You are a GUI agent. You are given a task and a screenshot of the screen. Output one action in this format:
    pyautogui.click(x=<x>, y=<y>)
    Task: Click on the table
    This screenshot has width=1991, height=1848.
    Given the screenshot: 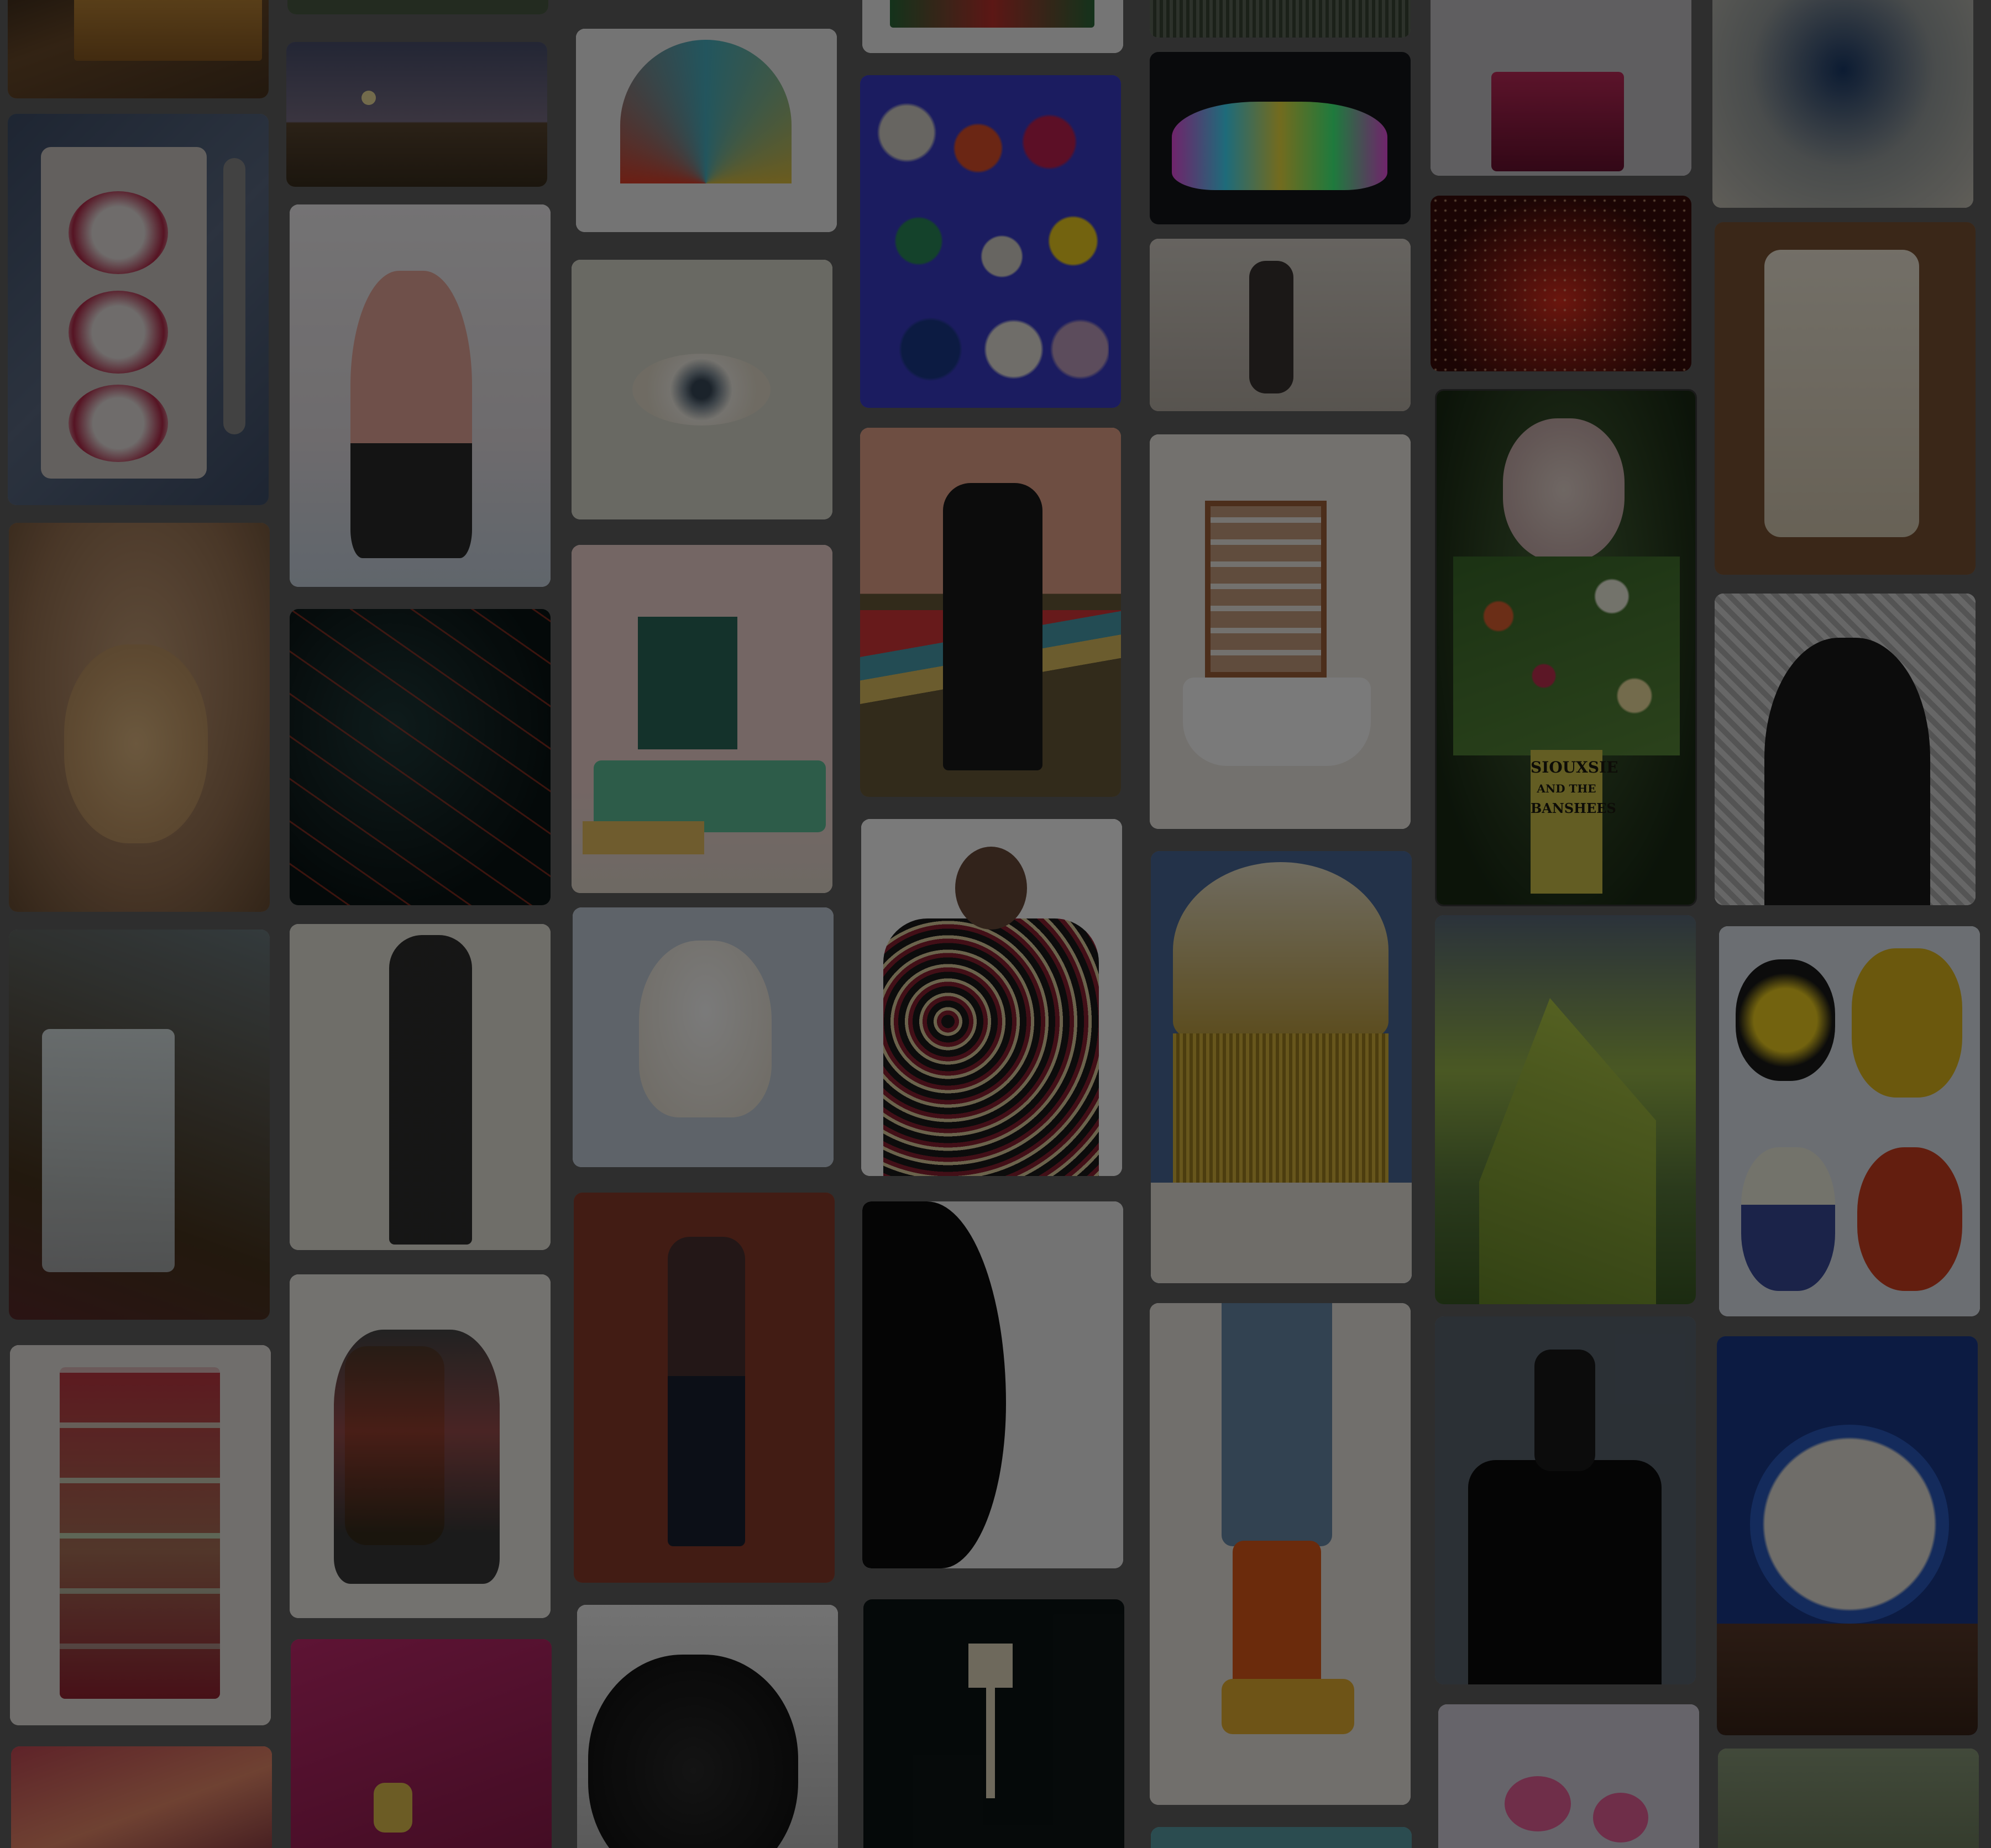 What is the action you would take?
    pyautogui.click(x=643, y=838)
    